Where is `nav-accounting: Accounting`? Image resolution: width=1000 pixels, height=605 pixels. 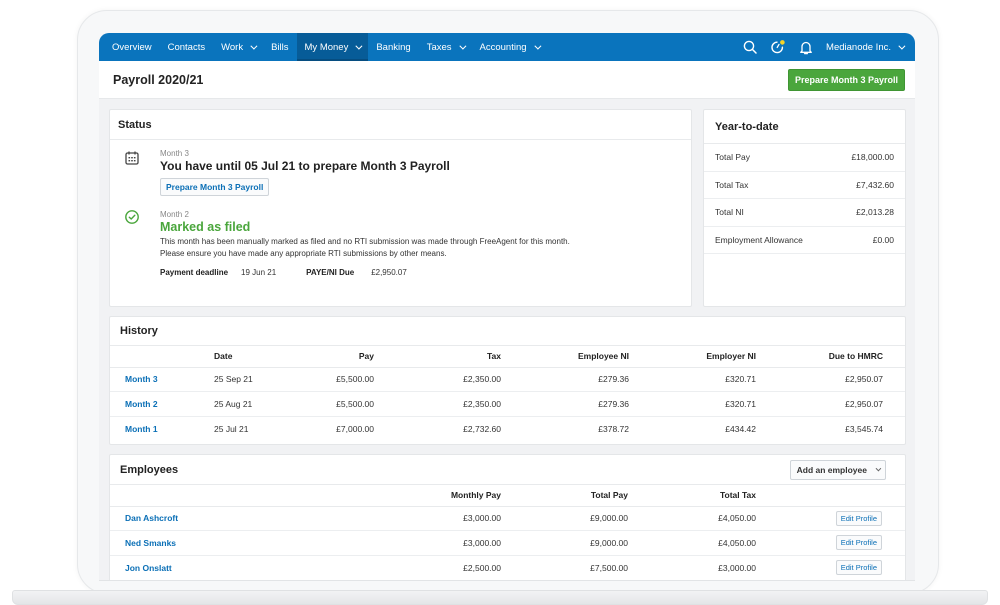
nav-accounting: Accounting is located at coordinates (509, 47).